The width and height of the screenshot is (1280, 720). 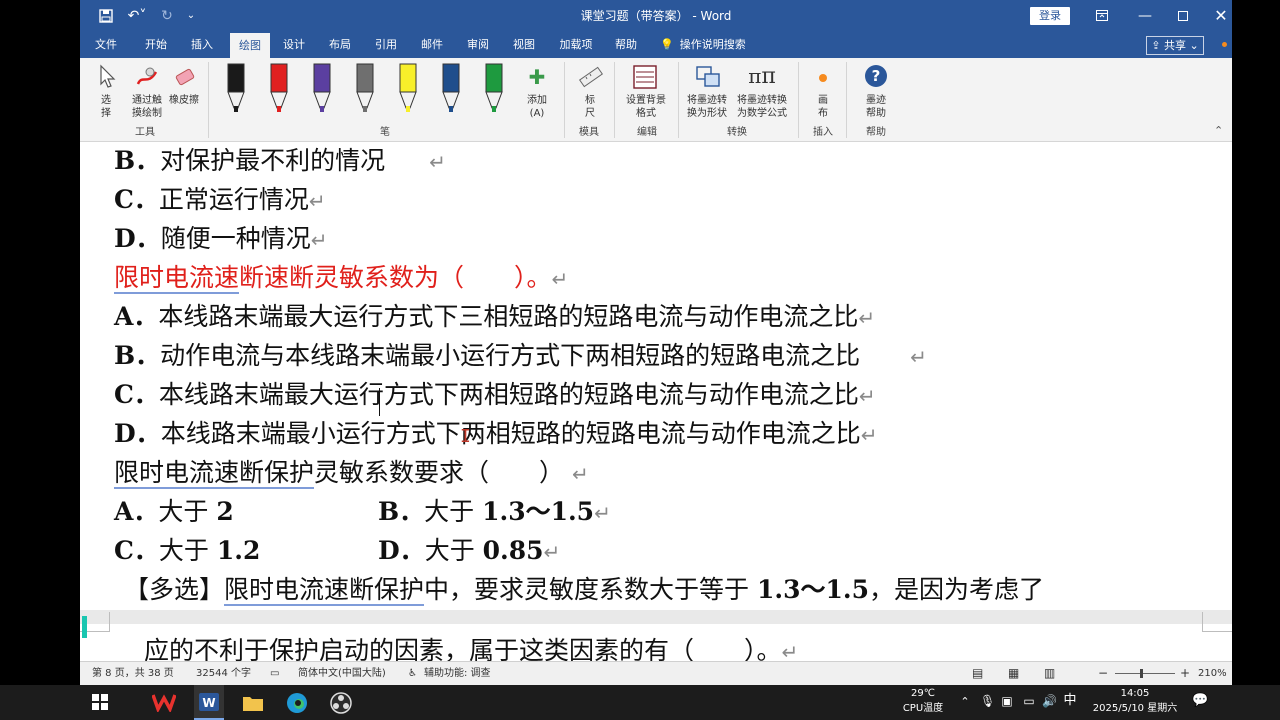 What do you see at coordinates (386, 45) in the screenshot?
I see `tab-references: 引用` at bounding box center [386, 45].